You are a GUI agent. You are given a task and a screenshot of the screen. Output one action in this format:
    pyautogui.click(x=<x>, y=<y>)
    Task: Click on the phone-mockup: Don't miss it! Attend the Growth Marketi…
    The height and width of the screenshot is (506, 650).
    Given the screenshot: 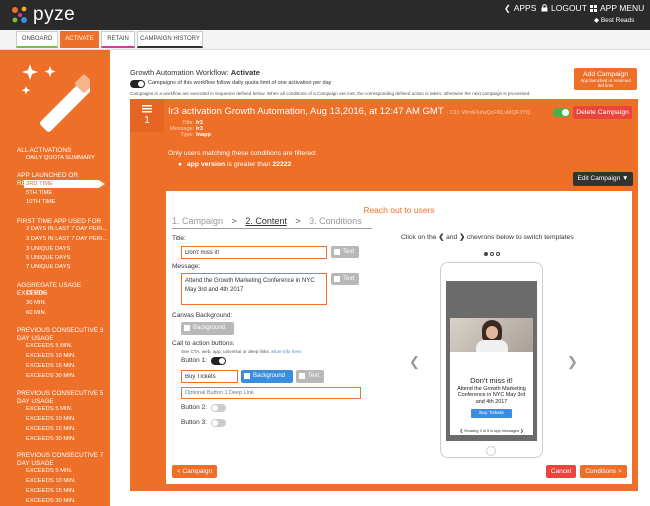 What is the action you would take?
    pyautogui.click(x=491, y=360)
    